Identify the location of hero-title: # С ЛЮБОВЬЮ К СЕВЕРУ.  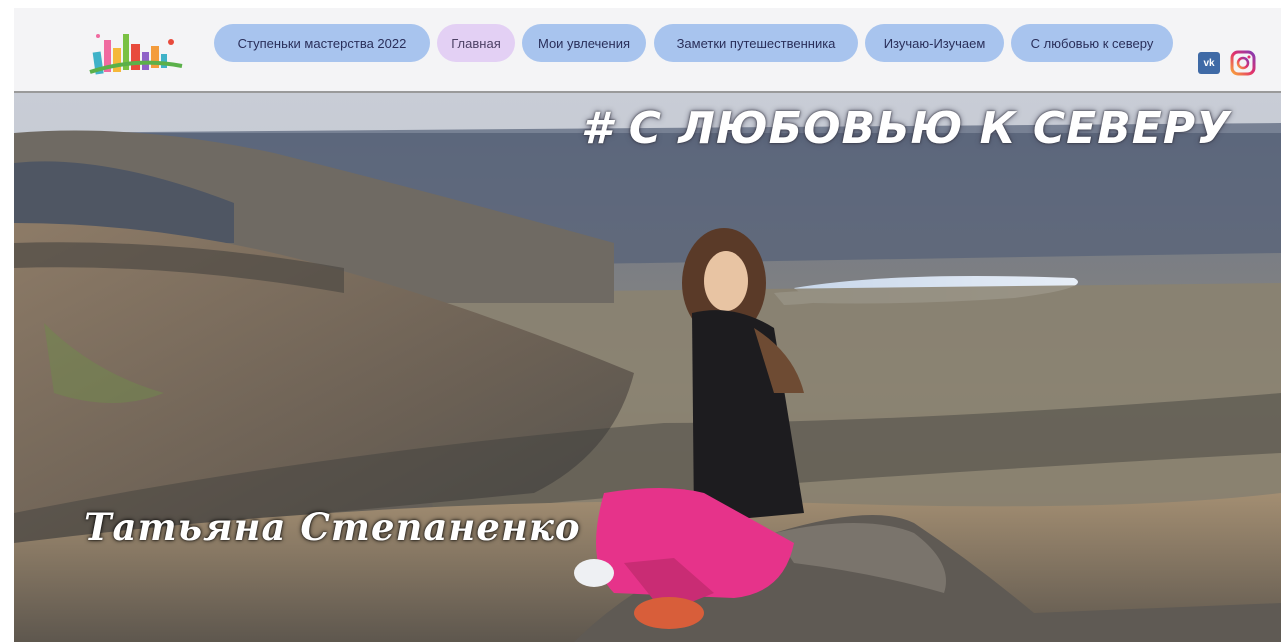
(905, 128).